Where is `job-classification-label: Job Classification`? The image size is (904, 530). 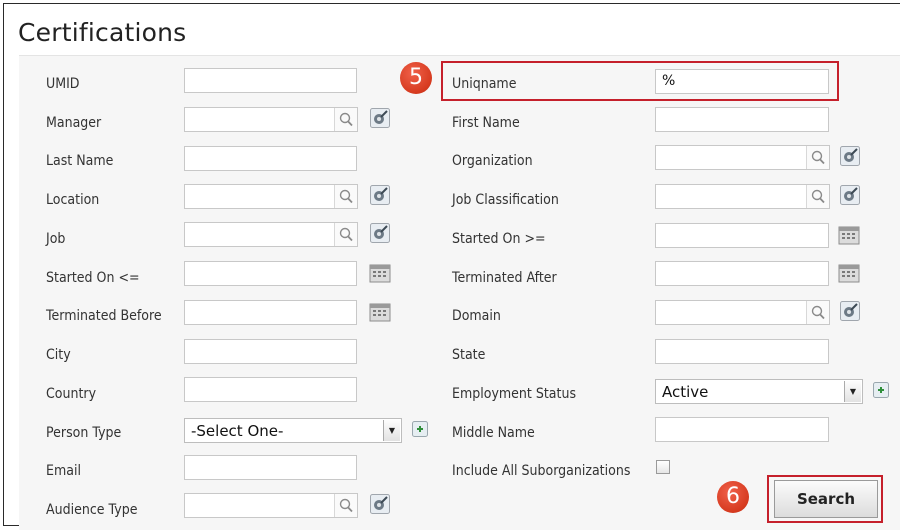 job-classification-label: Job Classification is located at coordinates (505, 200).